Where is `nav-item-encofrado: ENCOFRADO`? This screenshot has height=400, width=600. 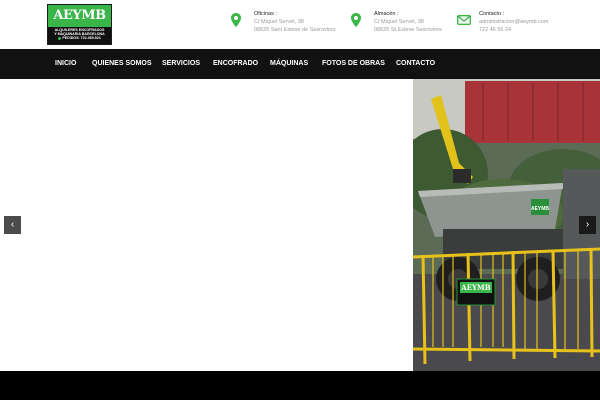
nav-item-encofrado: ENCOFRADO is located at coordinates (235, 64).